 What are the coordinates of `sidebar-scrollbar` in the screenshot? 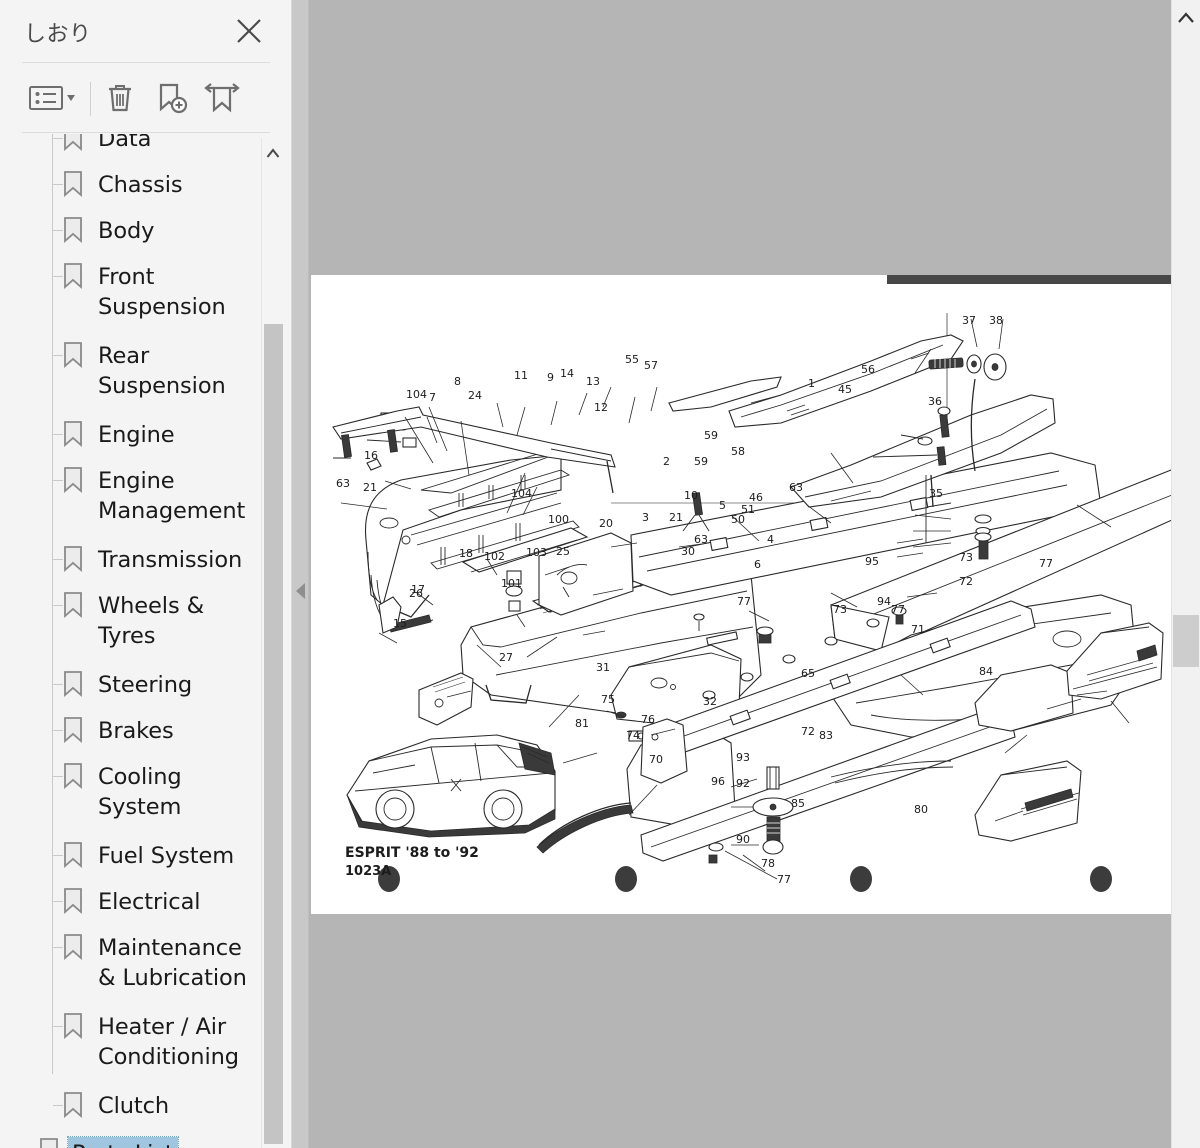 It's located at (272, 643).